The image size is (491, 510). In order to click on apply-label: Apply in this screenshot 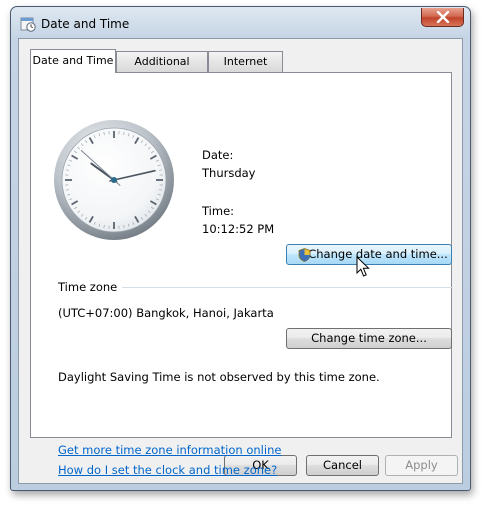, I will do `click(421, 465)`.